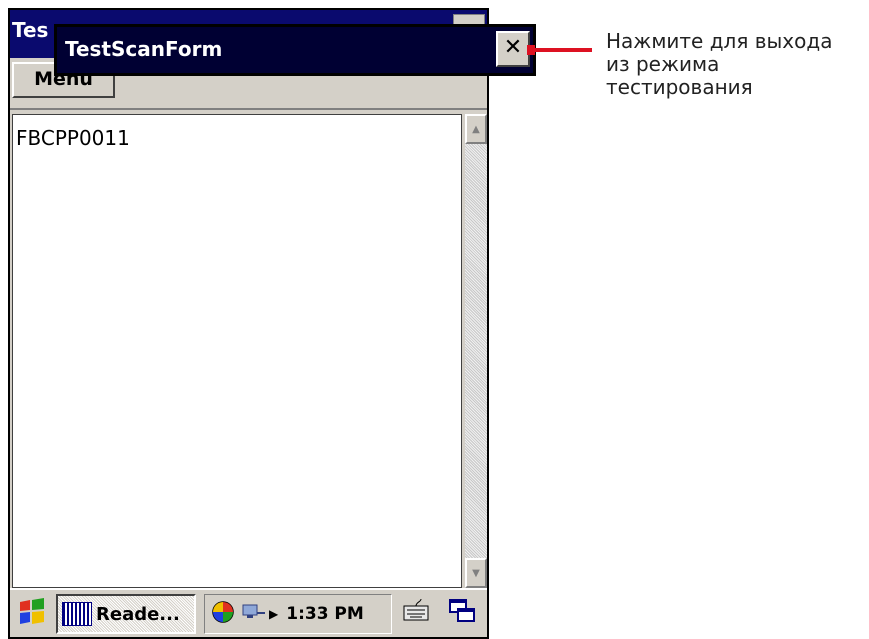 The width and height of the screenshot is (869, 639). I want to click on annotation-line-1: Нажмите для выхода, so click(719, 41).